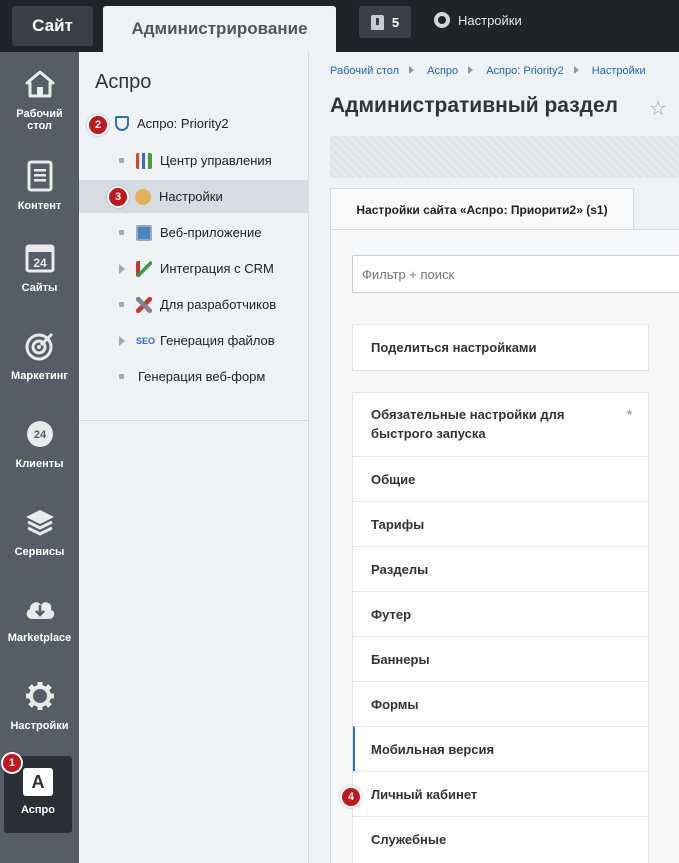 The height and width of the screenshot is (863, 679). What do you see at coordinates (658, 108) in the screenshot?
I see `favorite-star-icon: ☆` at bounding box center [658, 108].